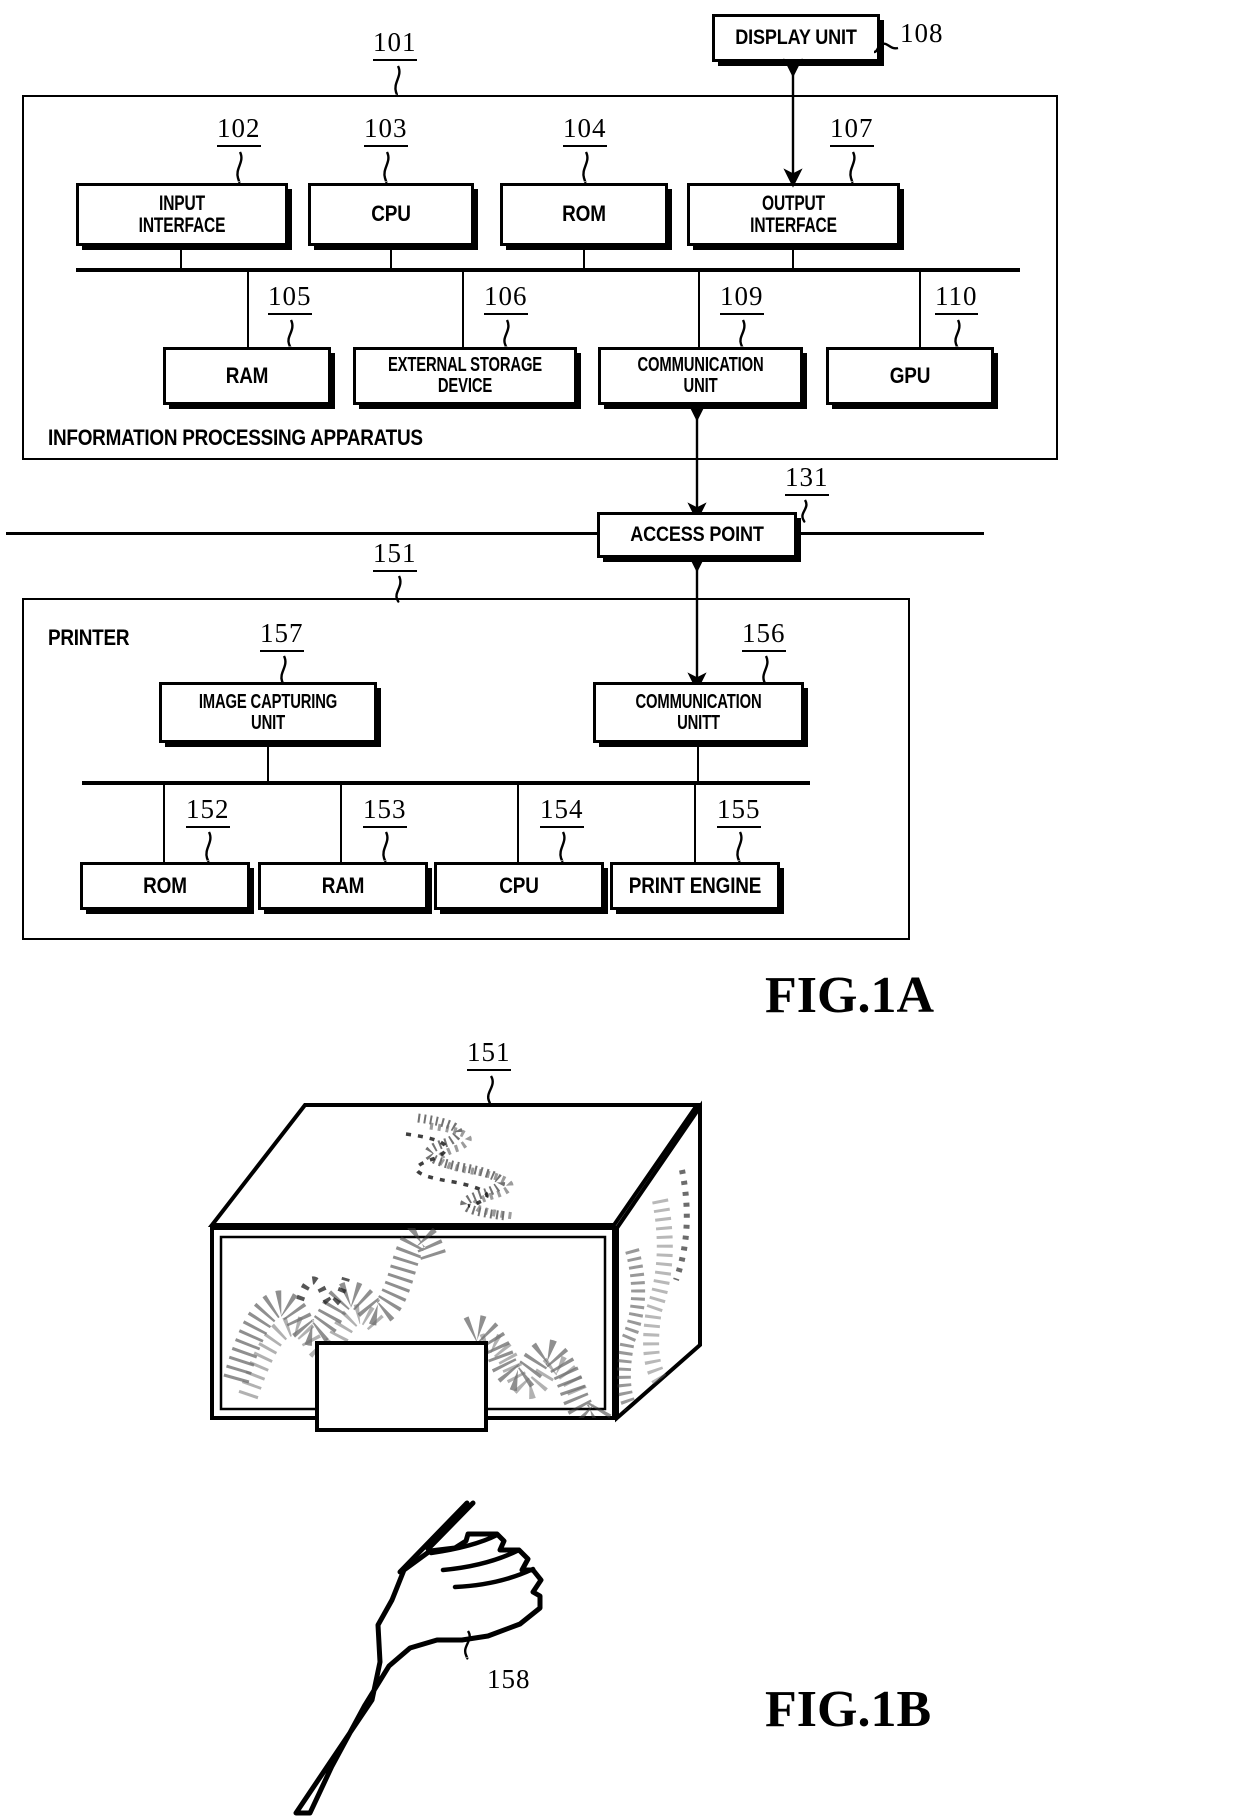  Describe the element at coordinates (848, 1709) in the screenshot. I see `figure-1b-caption: FIG.1B` at that location.